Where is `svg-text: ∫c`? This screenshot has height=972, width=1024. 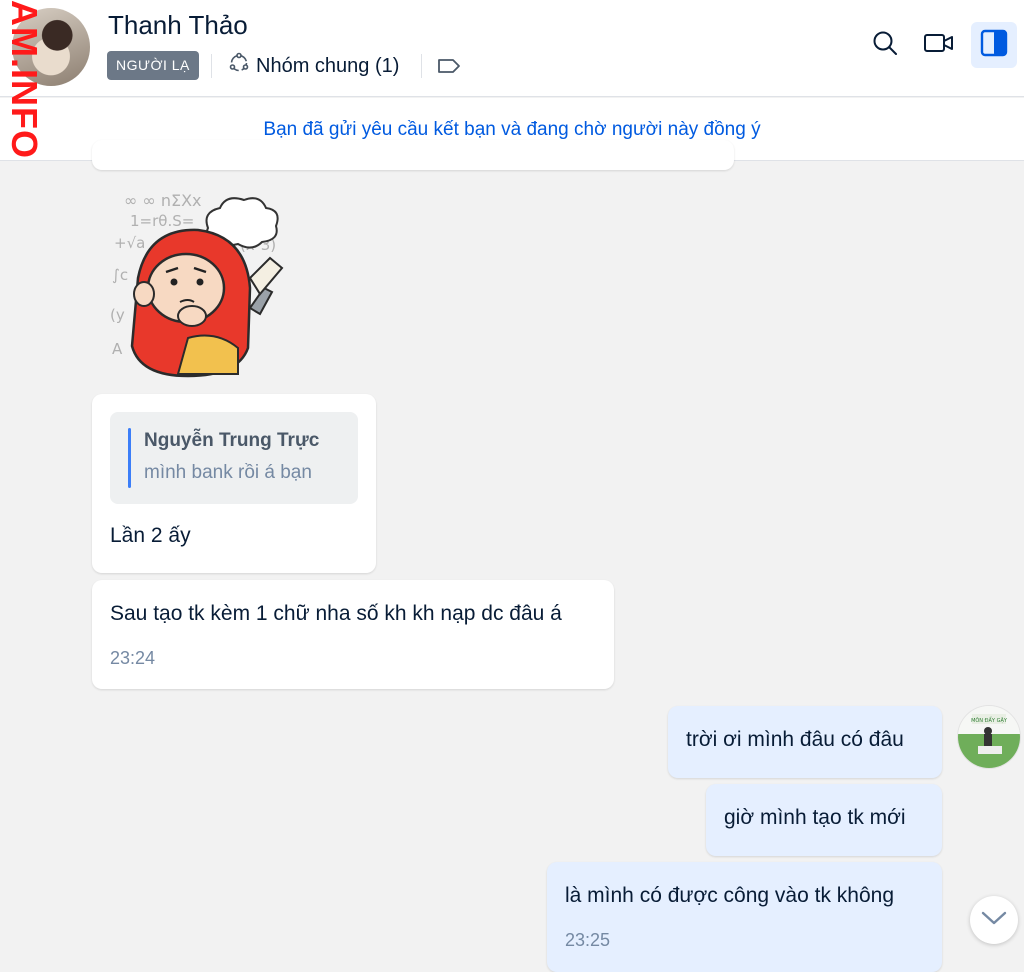 svg-text: ∫c is located at coordinates (120, 275).